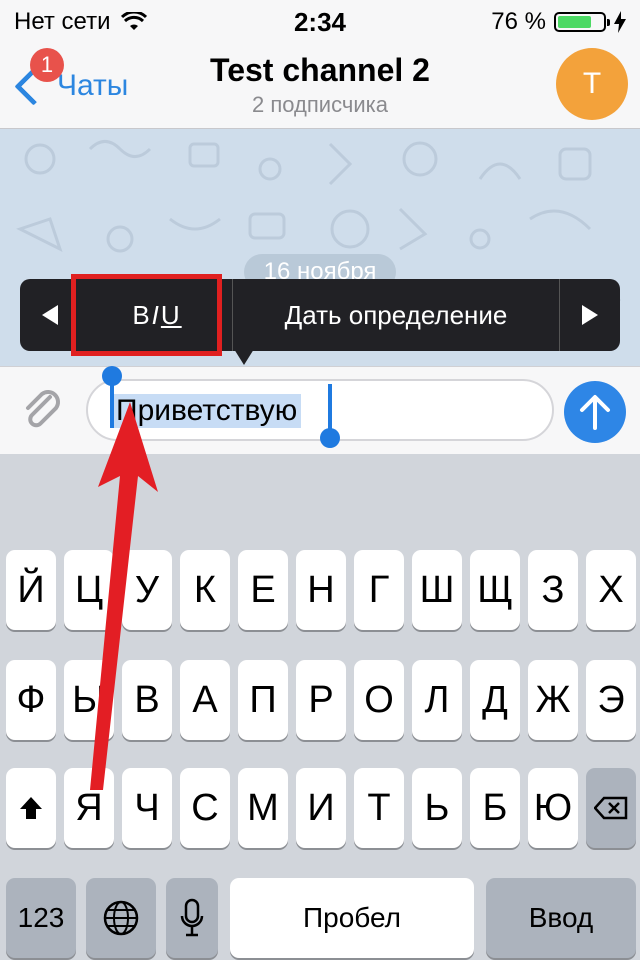 Image resolution: width=640 pixels, height=960 pixels. What do you see at coordinates (582, 22) in the screenshot?
I see `battery-icon` at bounding box center [582, 22].